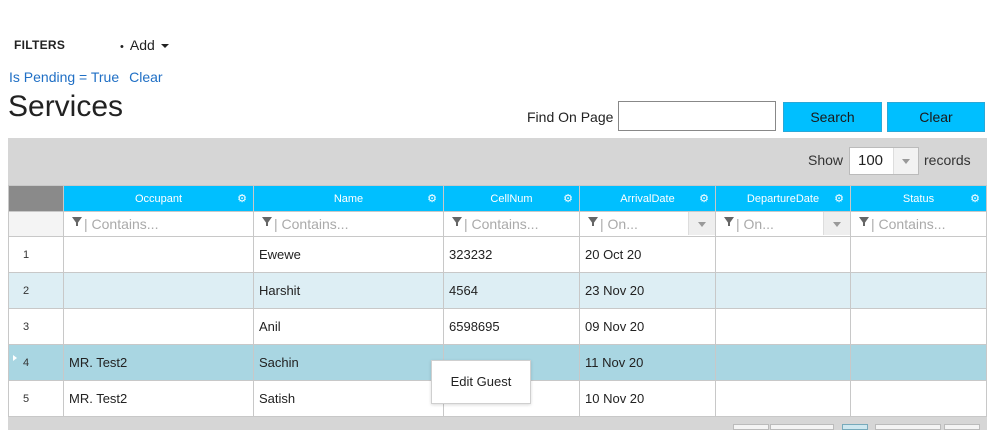 This screenshot has height=430, width=989. Describe the element at coordinates (15, 358) in the screenshot. I see `row-pointer-icon` at that location.